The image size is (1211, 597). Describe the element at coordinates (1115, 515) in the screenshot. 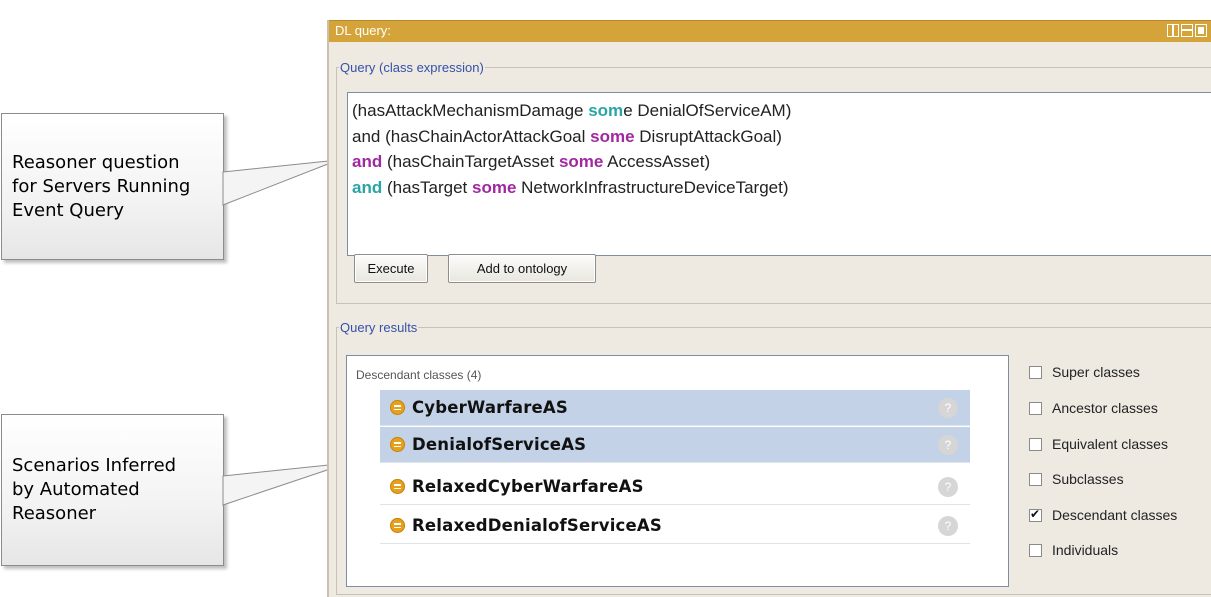

I see `option-label: Descendant classes` at that location.